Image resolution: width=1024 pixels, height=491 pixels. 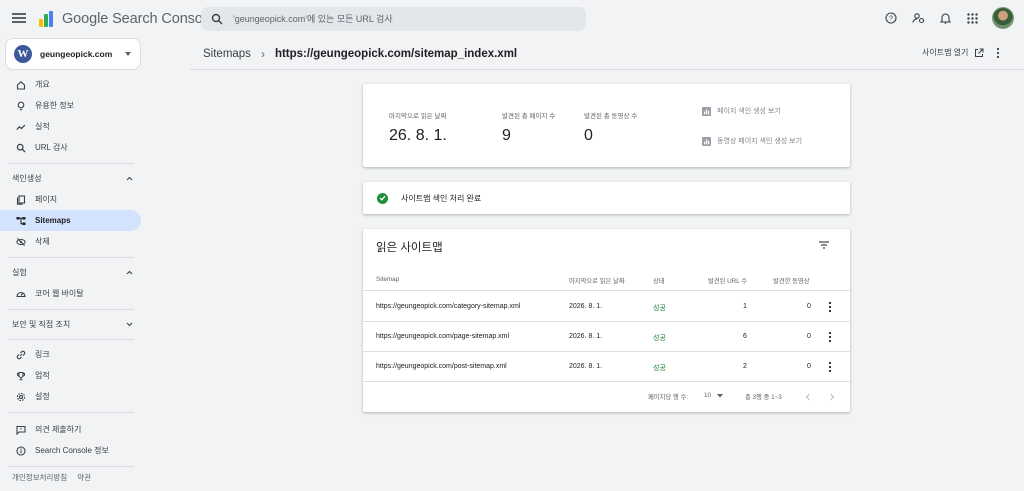 What do you see at coordinates (21, 85) in the screenshot?
I see `home-icon` at bounding box center [21, 85].